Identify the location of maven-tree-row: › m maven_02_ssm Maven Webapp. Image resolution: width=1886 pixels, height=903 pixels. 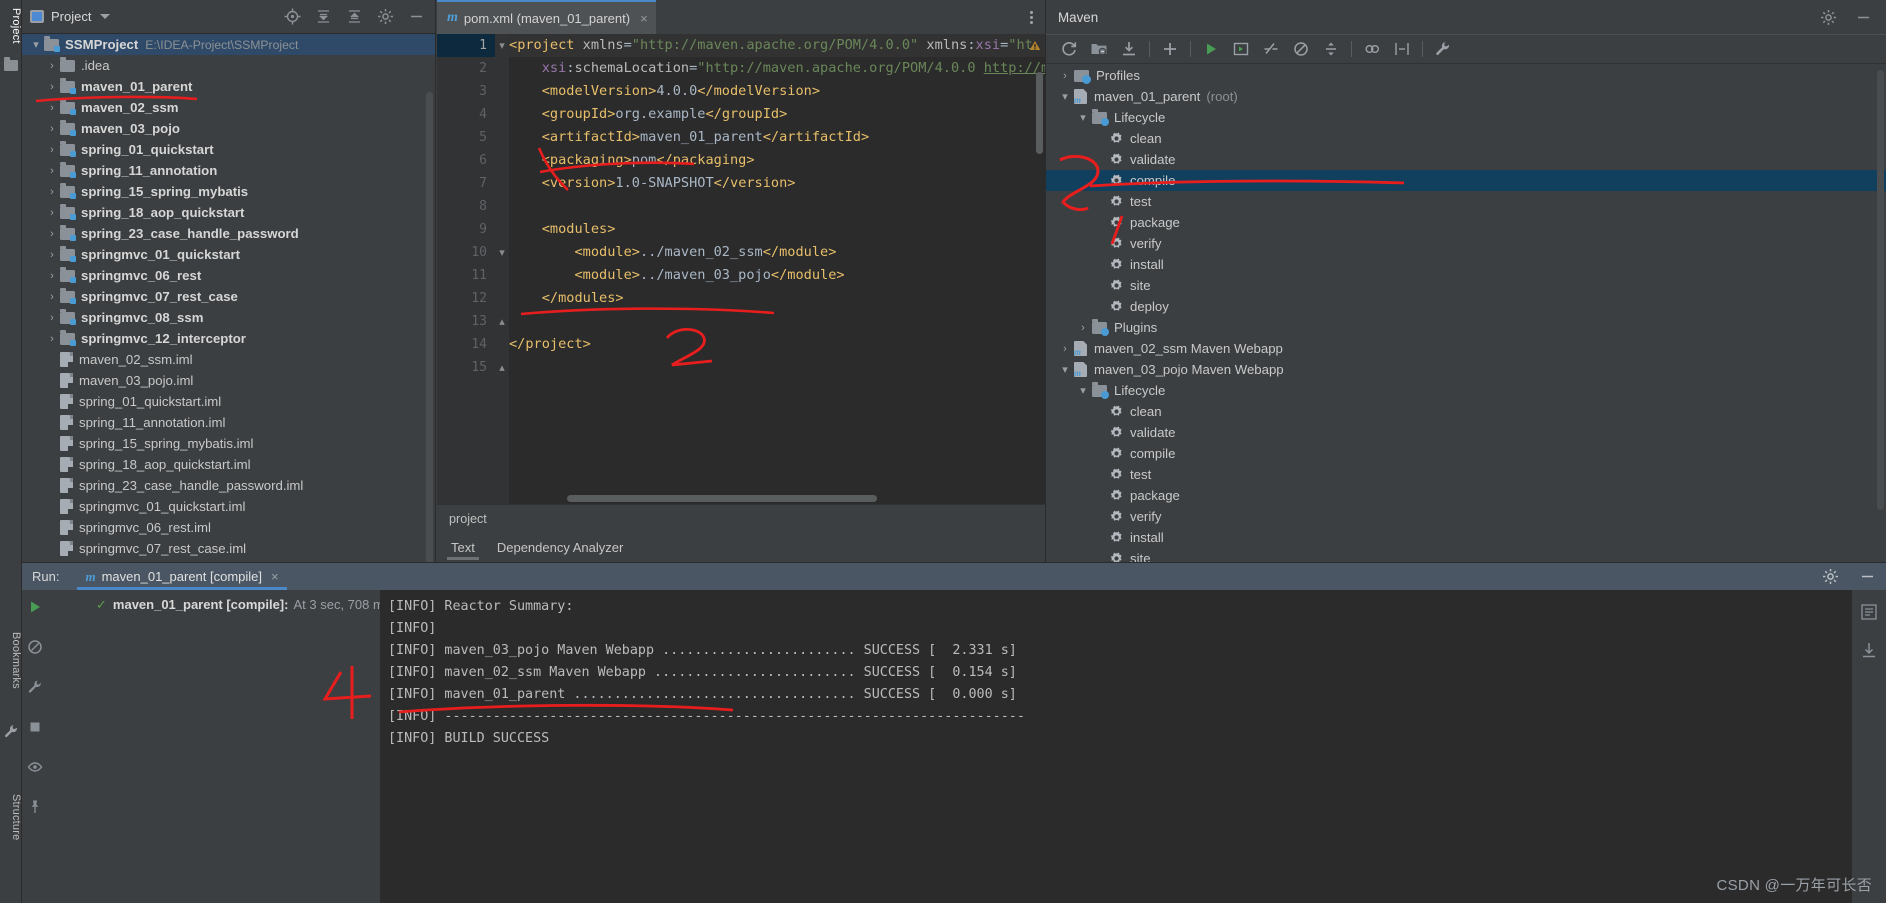
(1466, 348).